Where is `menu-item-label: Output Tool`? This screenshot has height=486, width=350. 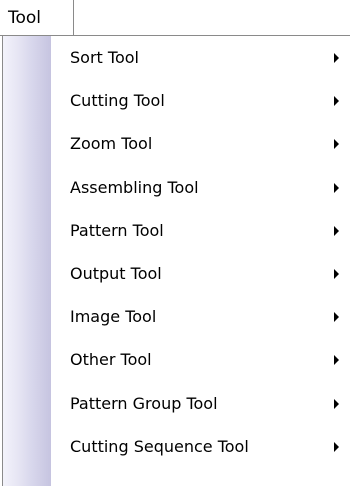 menu-item-label: Output Tool is located at coordinates (116, 273).